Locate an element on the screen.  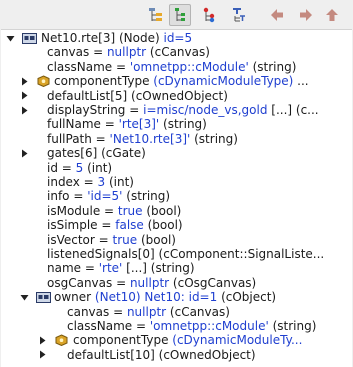
tree-row-label: index = 3 (int) is located at coordinates (90, 182).